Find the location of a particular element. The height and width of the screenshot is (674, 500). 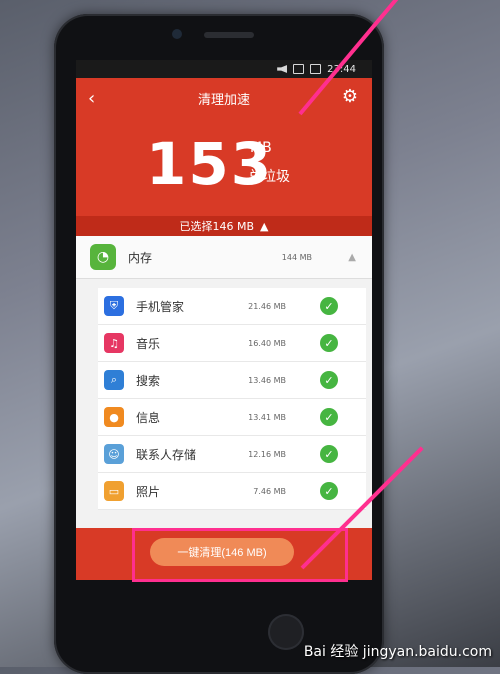

photo-icon: ▭ is located at coordinates (114, 491).